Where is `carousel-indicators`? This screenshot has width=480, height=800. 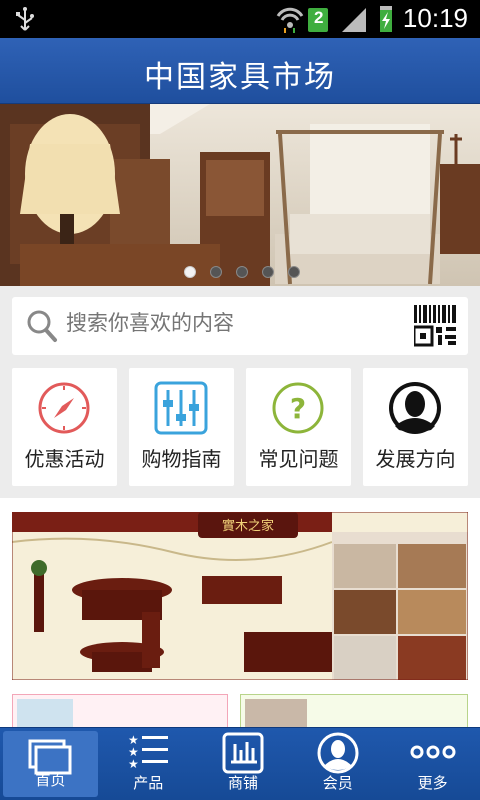
carousel-indicators is located at coordinates (242, 272).